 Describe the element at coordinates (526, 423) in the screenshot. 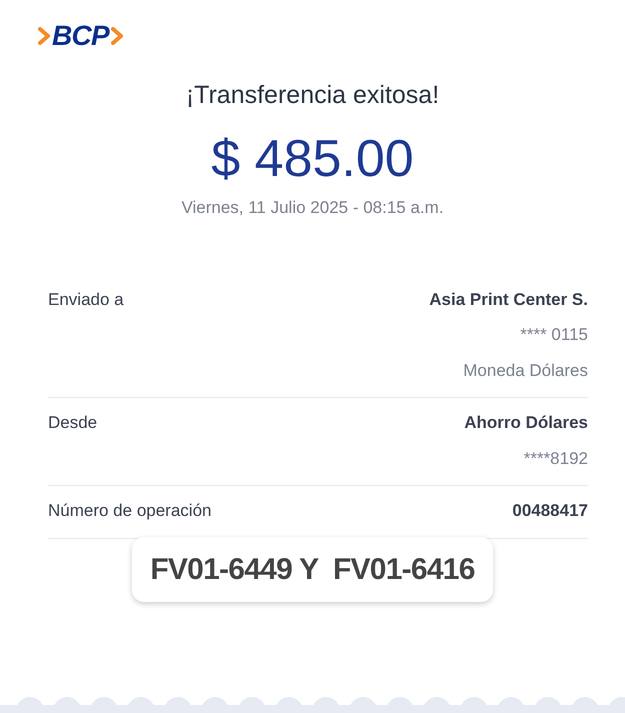

I see `detail-value: Ahorro Dólares` at that location.